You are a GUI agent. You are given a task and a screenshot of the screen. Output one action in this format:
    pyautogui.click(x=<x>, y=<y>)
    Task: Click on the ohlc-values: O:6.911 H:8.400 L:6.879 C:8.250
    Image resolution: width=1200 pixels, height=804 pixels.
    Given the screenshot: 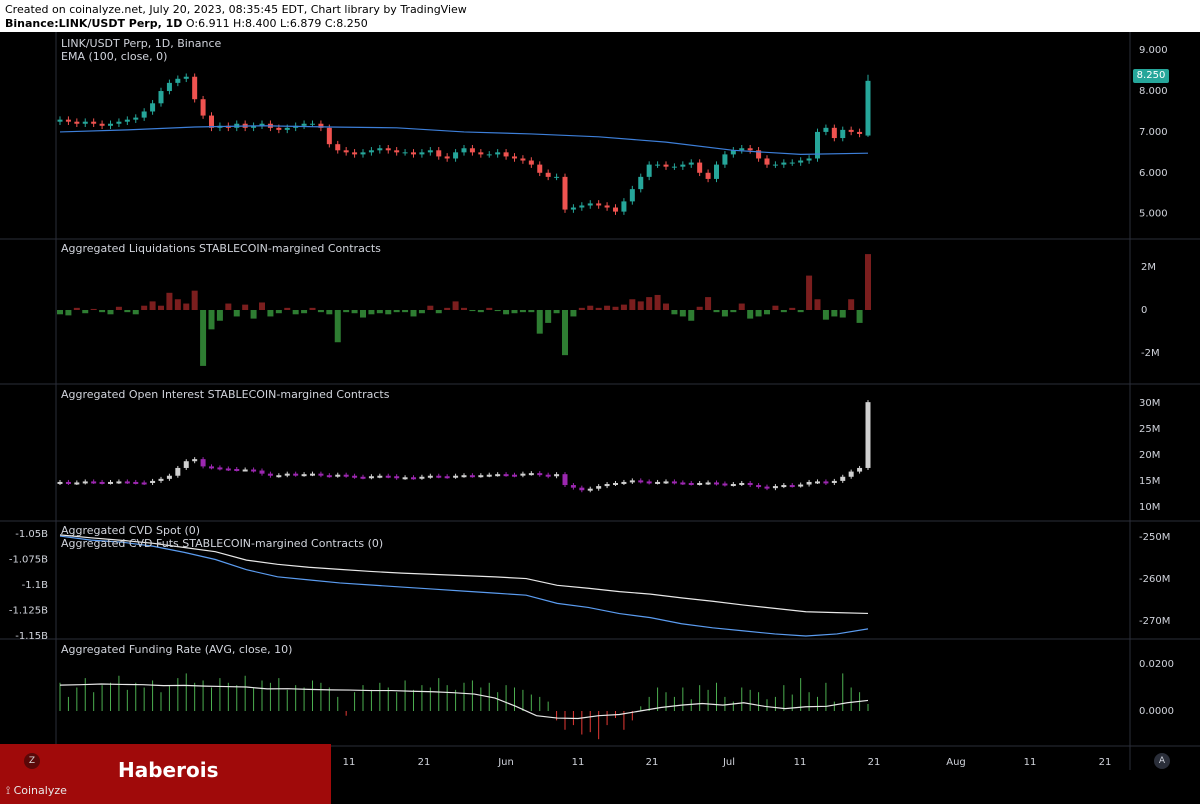 What is the action you would take?
    pyautogui.click(x=275, y=23)
    